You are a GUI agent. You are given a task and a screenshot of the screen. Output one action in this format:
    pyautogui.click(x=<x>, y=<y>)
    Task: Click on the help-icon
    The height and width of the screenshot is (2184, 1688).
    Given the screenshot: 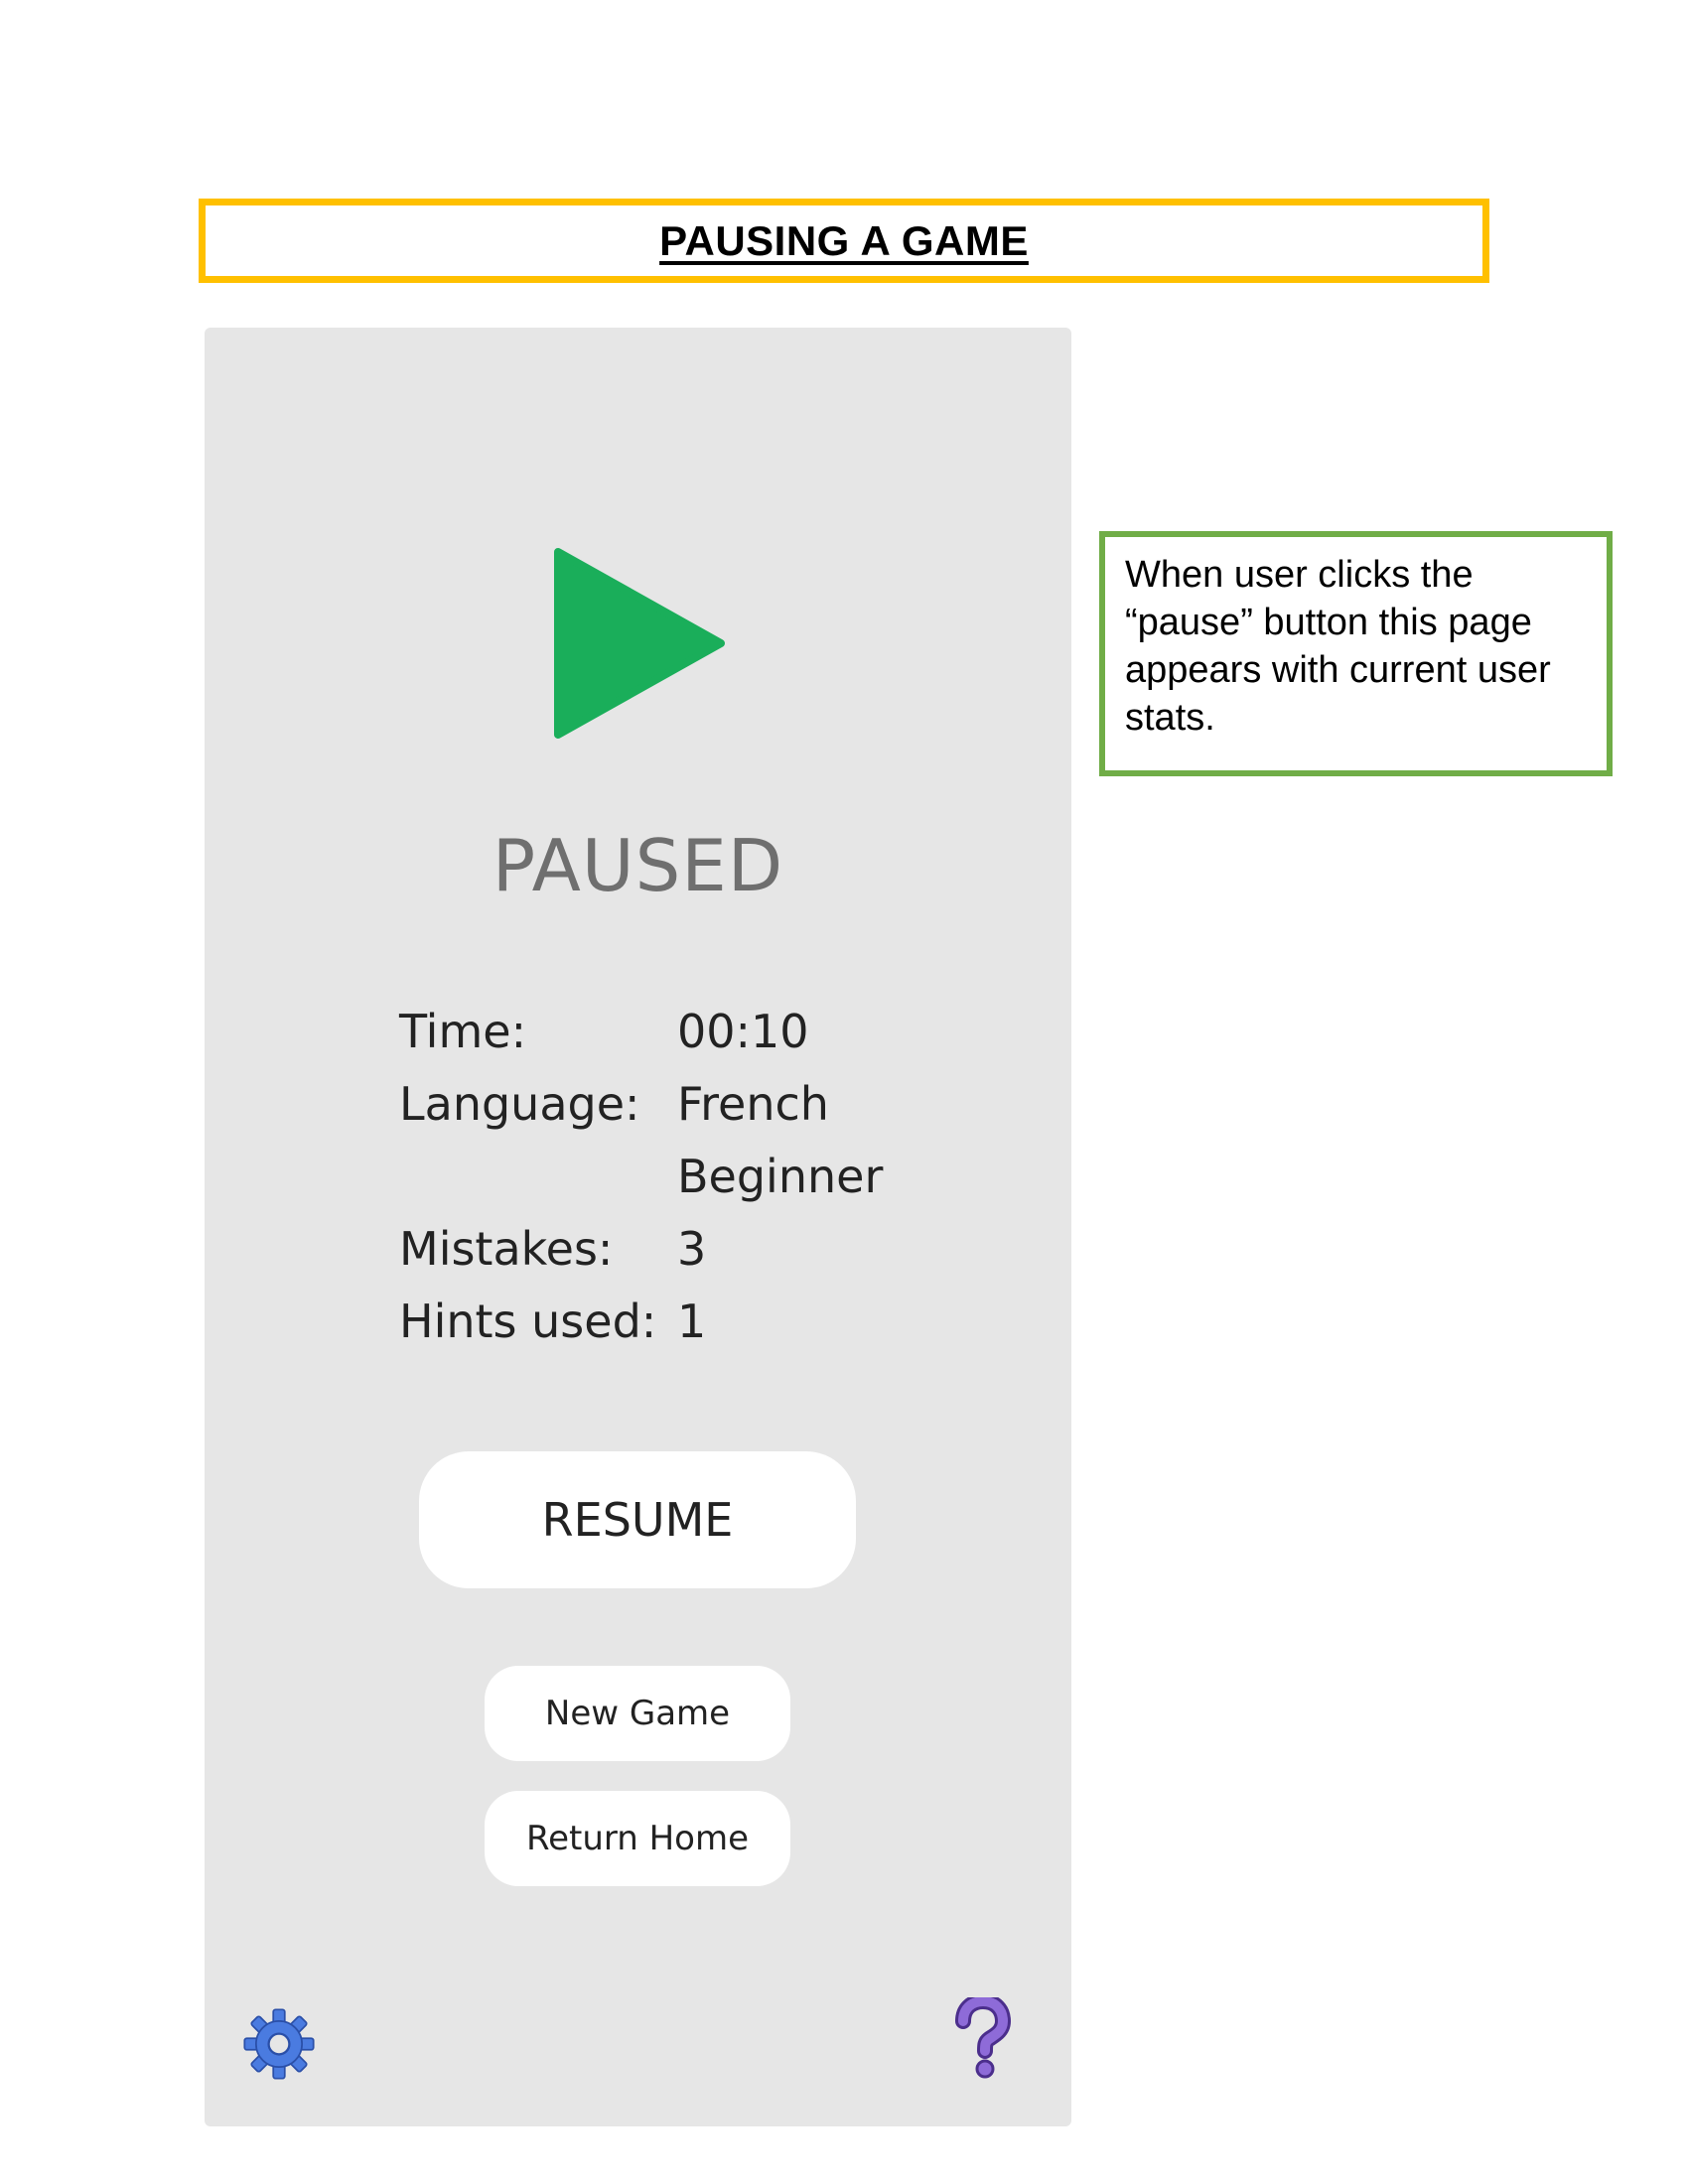 What is the action you would take?
    pyautogui.click(x=983, y=2039)
    